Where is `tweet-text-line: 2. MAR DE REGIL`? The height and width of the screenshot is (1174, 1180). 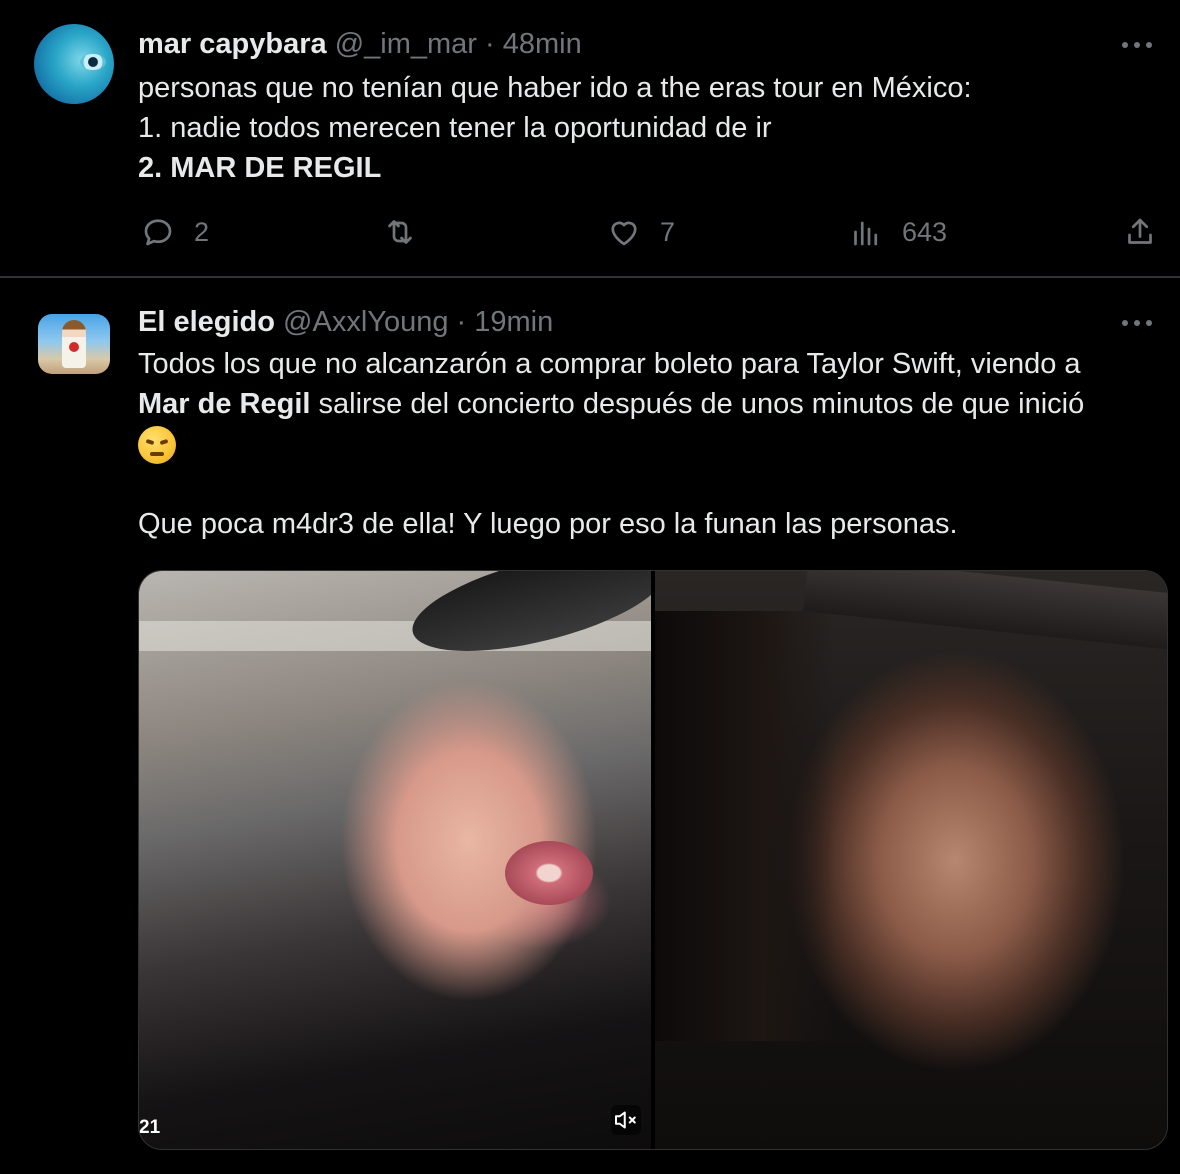
tweet-text-line: 2. MAR DE REGIL is located at coordinates (260, 168).